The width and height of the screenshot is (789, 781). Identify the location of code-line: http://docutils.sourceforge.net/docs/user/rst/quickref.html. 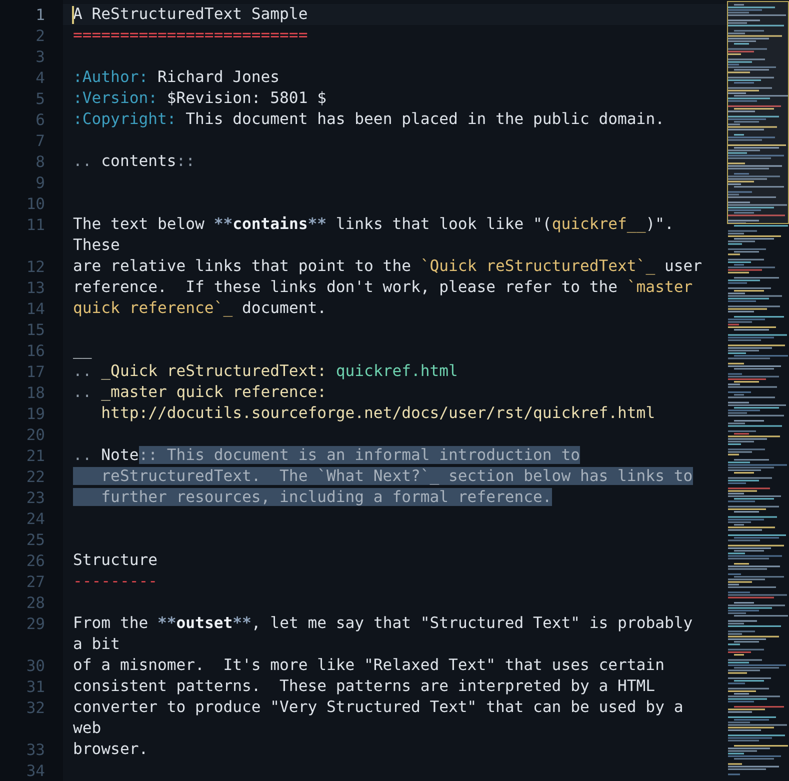
(378, 413).